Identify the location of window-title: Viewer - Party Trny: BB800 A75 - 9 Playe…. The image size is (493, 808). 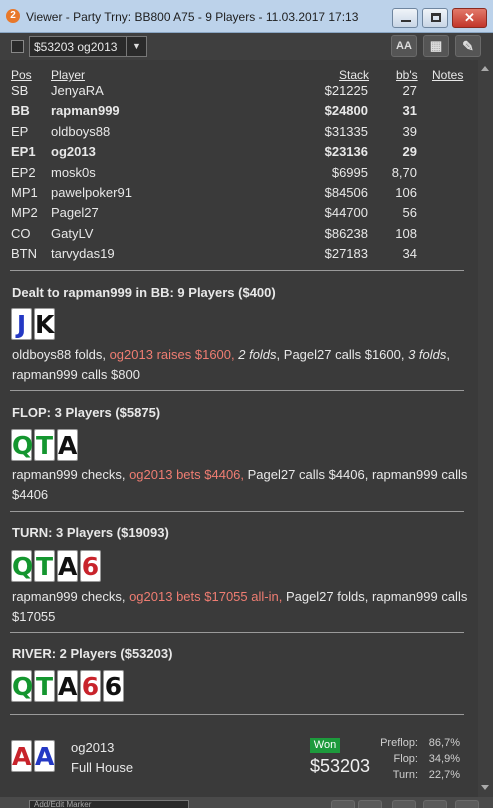
(192, 17).